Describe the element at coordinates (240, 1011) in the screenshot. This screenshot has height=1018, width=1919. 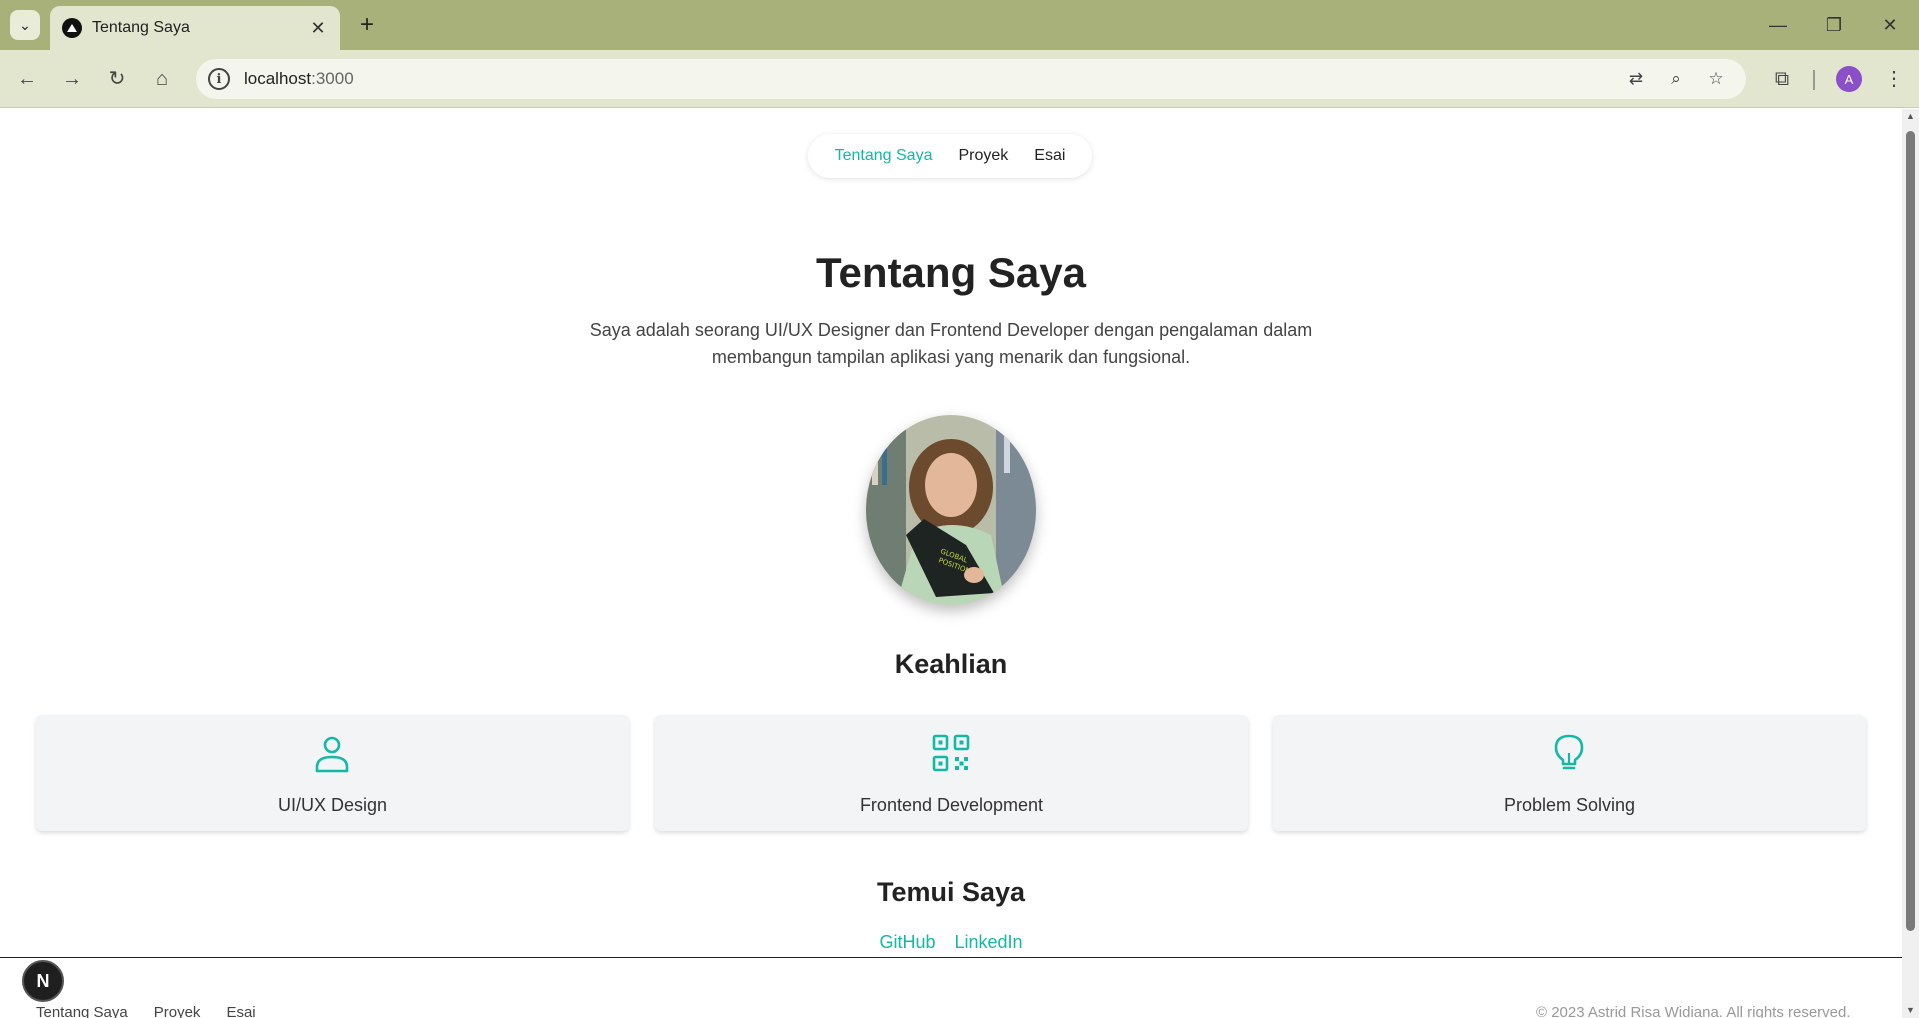
I see `footer-link-esai: Esai` at that location.